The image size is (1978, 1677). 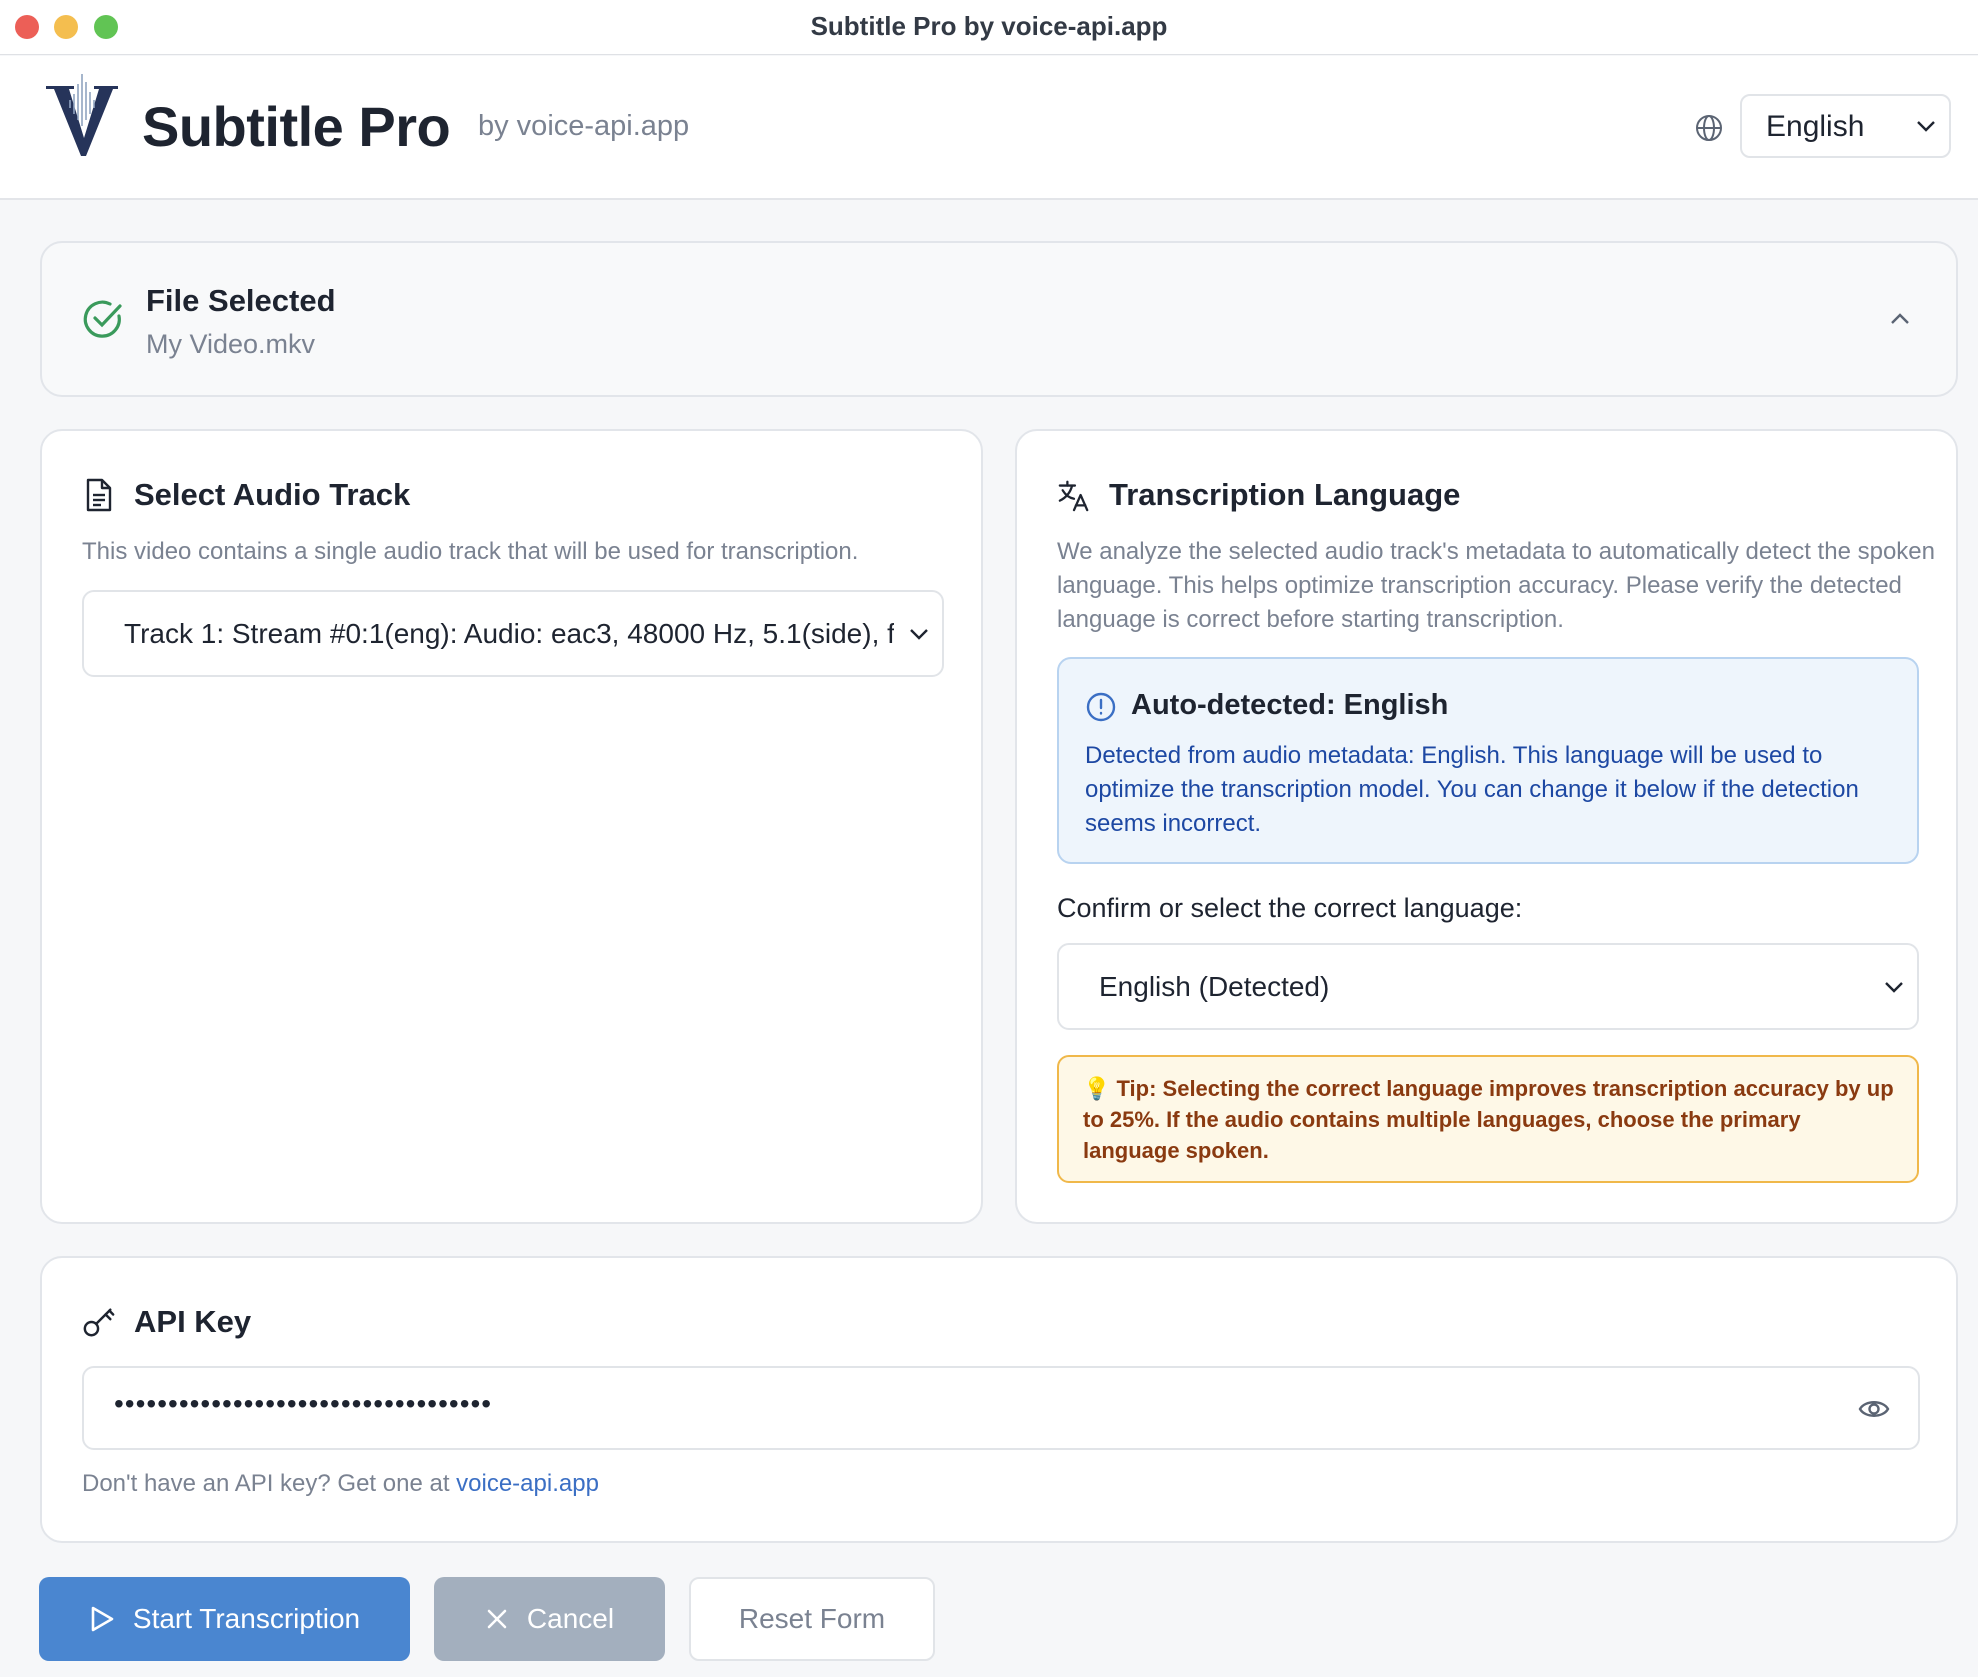 I want to click on translate-icon, so click(x=1073, y=496).